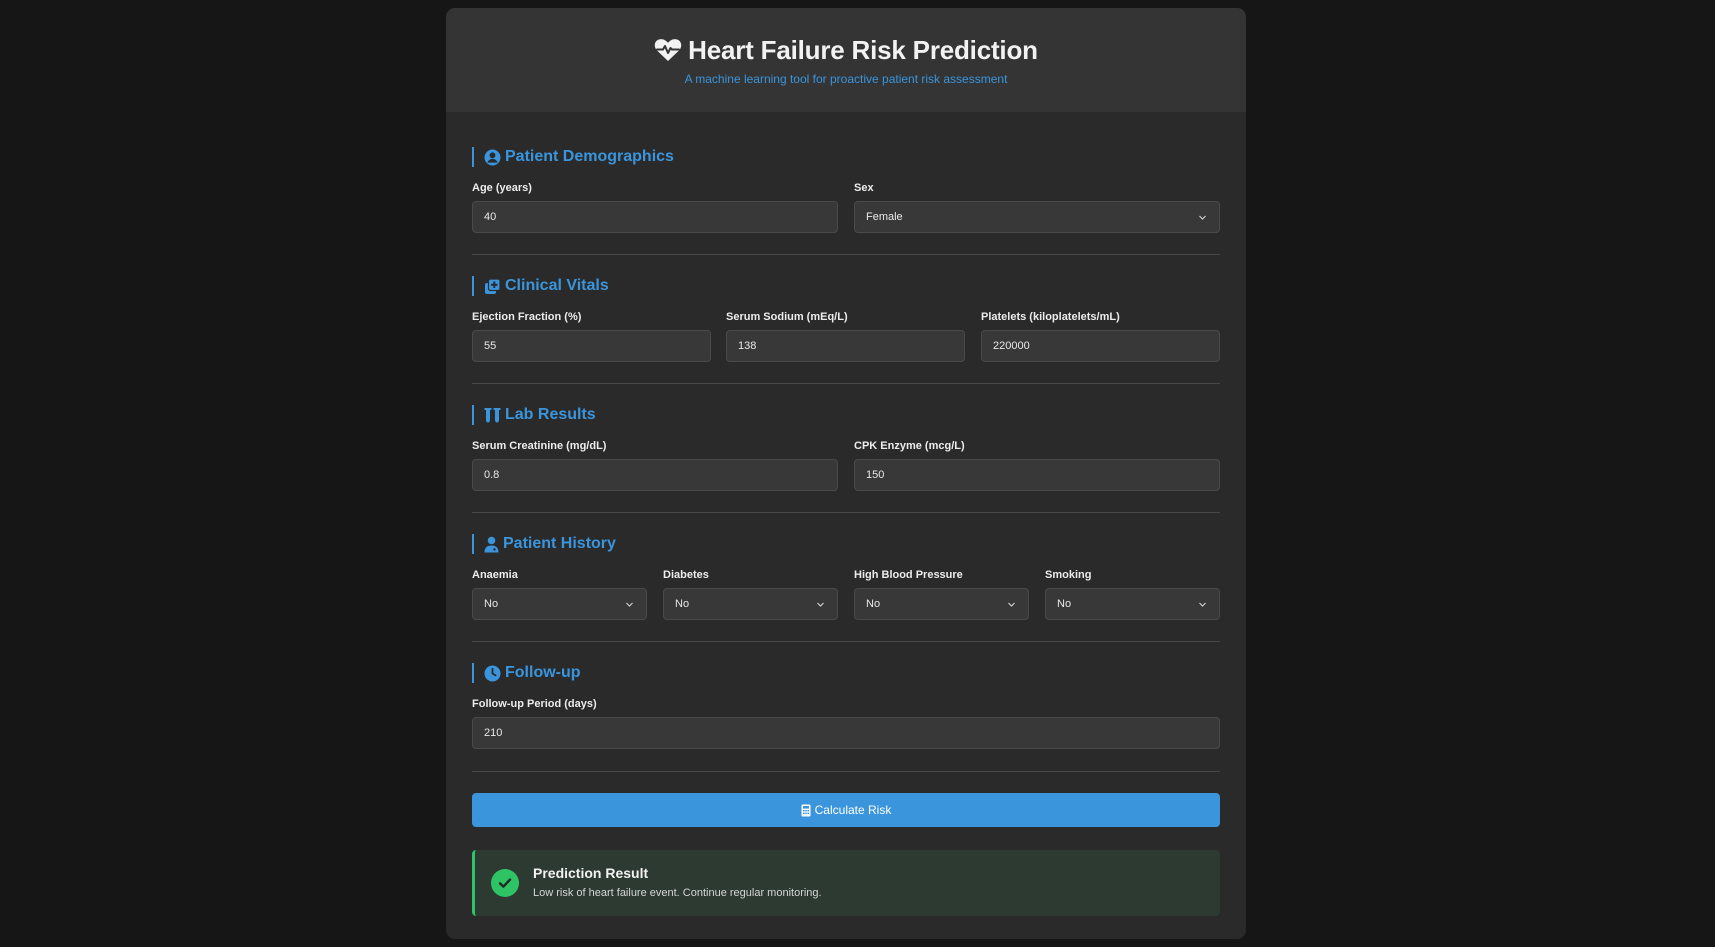 This screenshot has width=1715, height=947. Describe the element at coordinates (1050, 317) in the screenshot. I see `platelets-label: Platelets (kiloplatelets/mL)` at that location.